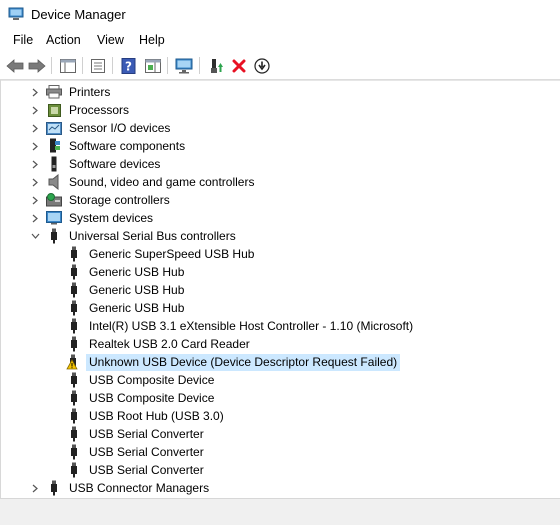 This screenshot has height=525, width=560. I want to click on help-button: ?, so click(129, 66).